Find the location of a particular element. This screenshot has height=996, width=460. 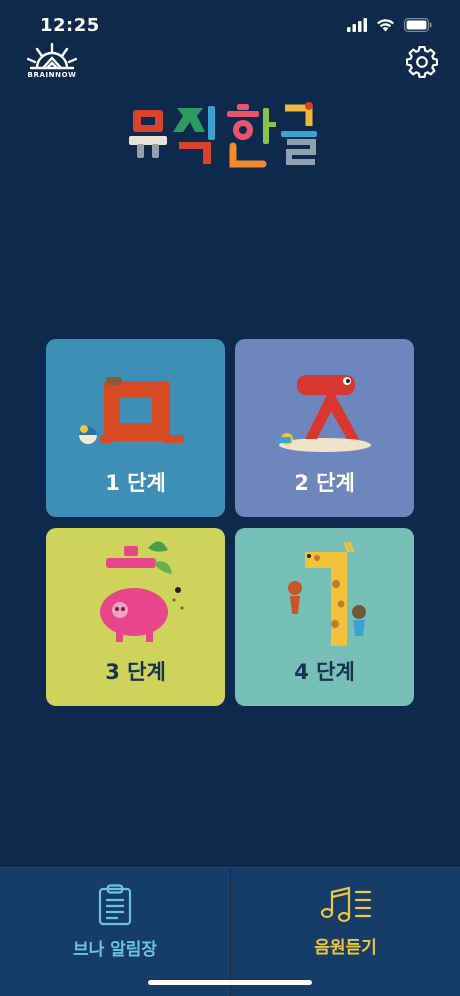

brand-sun-icon is located at coordinates (52, 56).